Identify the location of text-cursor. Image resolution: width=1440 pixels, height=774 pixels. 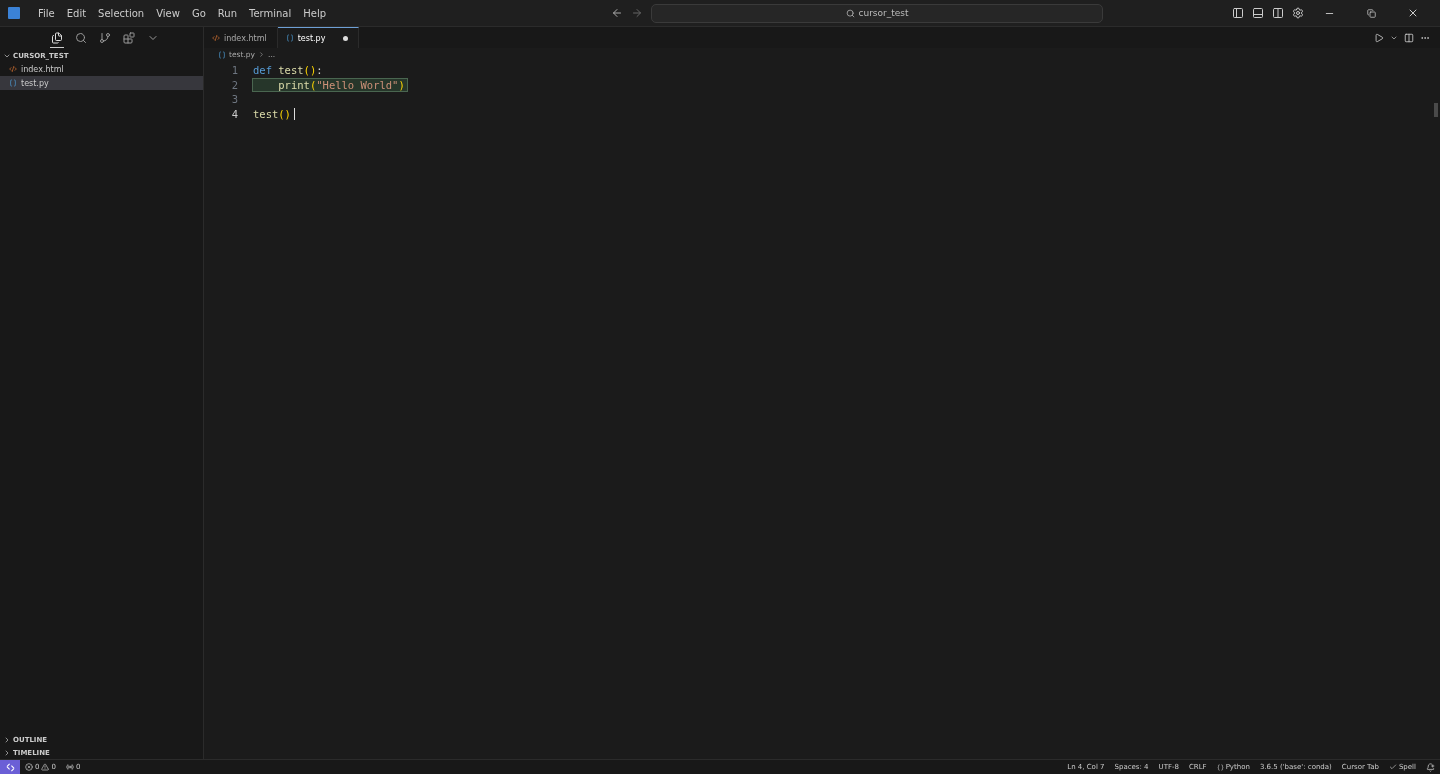
(294, 113).